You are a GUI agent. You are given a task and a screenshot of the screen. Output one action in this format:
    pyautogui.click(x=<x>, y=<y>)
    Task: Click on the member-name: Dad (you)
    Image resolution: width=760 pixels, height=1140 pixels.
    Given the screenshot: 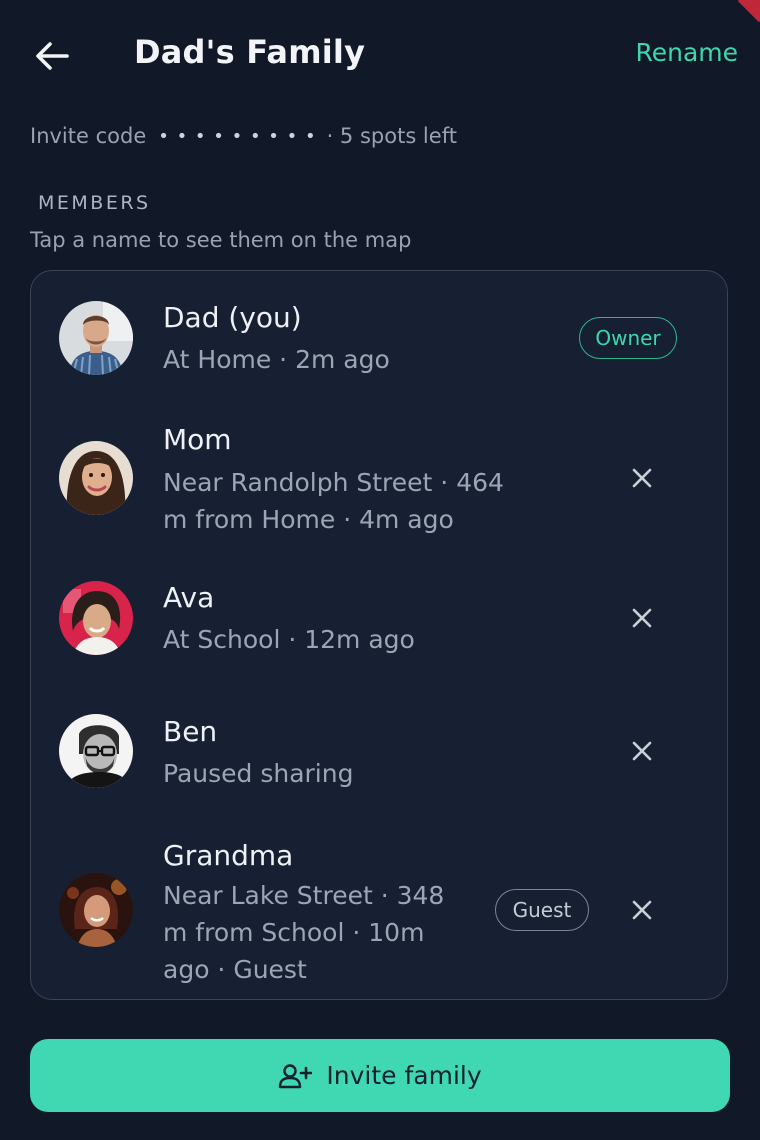 What is the action you would take?
    pyautogui.click(x=232, y=317)
    